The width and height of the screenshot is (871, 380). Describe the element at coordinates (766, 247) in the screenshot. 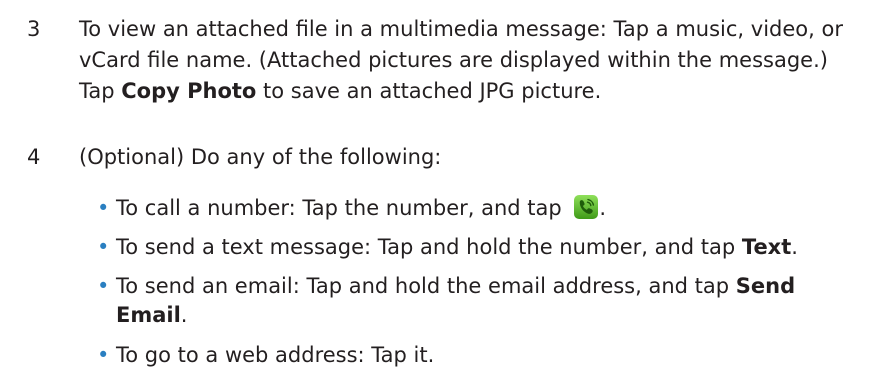

I see `text-label: Text` at that location.